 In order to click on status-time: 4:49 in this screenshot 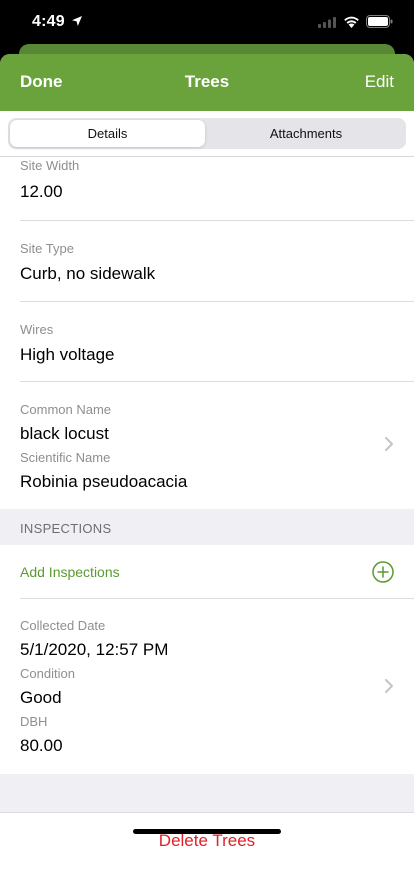, I will do `click(48, 21)`.